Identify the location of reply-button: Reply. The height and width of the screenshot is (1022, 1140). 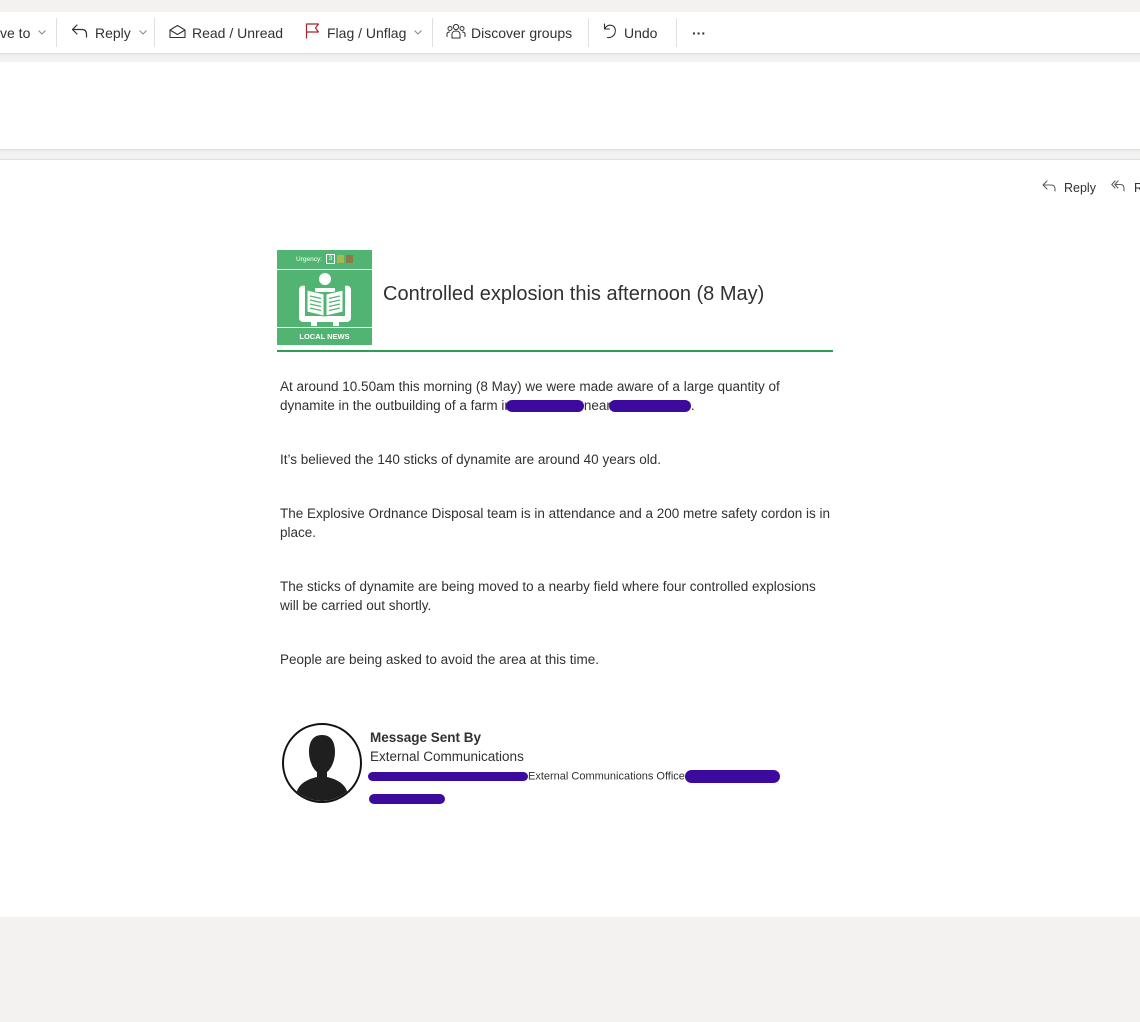
(109, 32).